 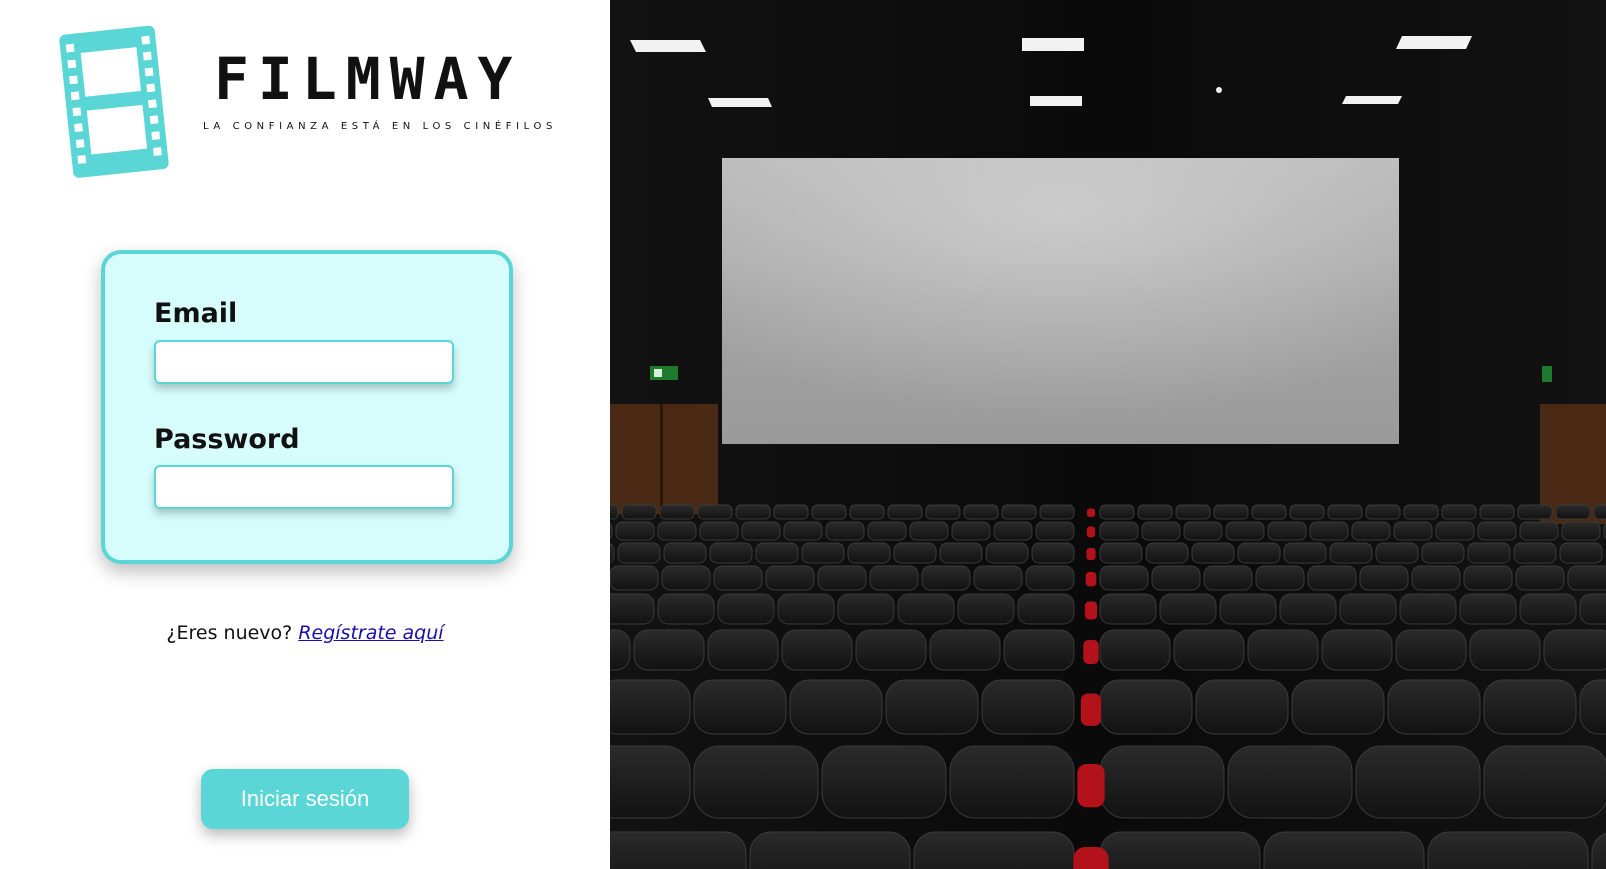 I want to click on register-link: Regístrate aquí, so click(x=370, y=633).